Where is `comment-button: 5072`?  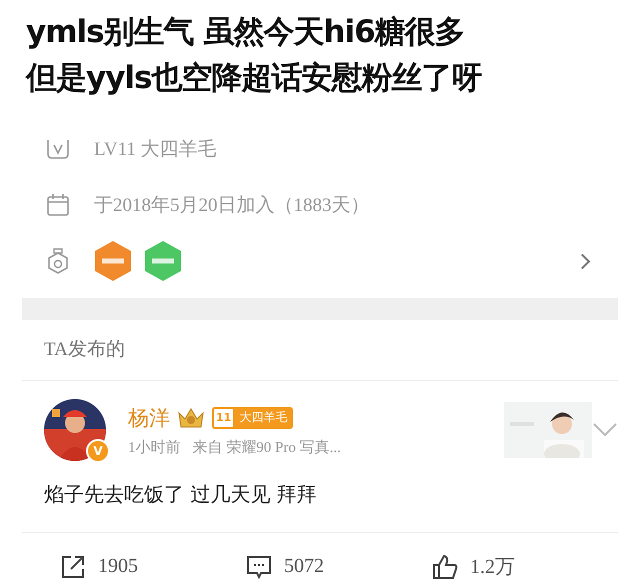
comment-button: 5072 is located at coordinates (339, 566).